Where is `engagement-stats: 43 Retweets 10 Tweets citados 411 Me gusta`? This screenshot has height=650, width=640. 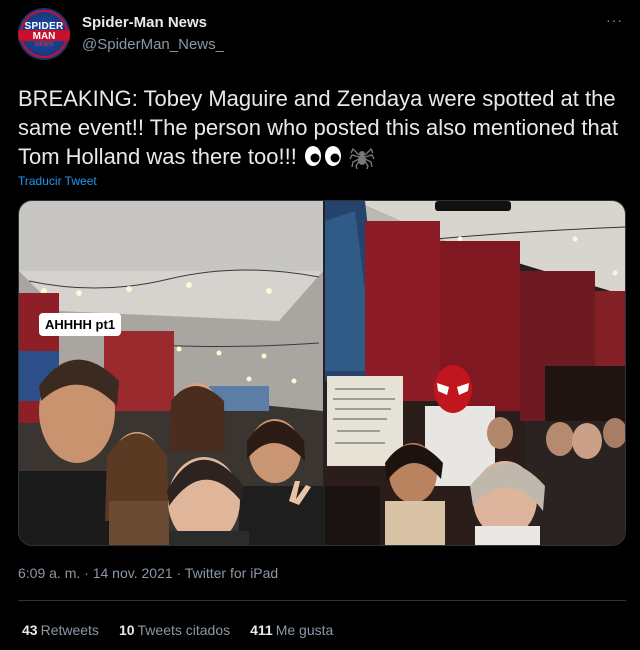 engagement-stats: 43 Retweets 10 Tweets citados 411 Me gusta is located at coordinates (177, 630).